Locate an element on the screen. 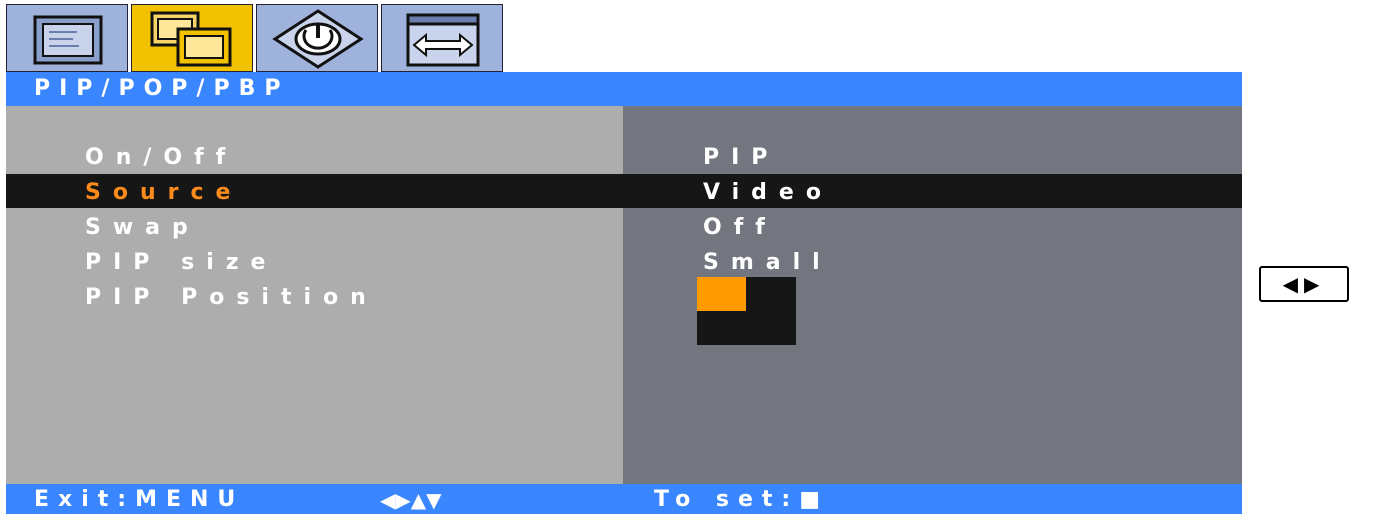 This screenshot has height=514, width=1378. set-hint: To set:■ is located at coordinates (741, 499).